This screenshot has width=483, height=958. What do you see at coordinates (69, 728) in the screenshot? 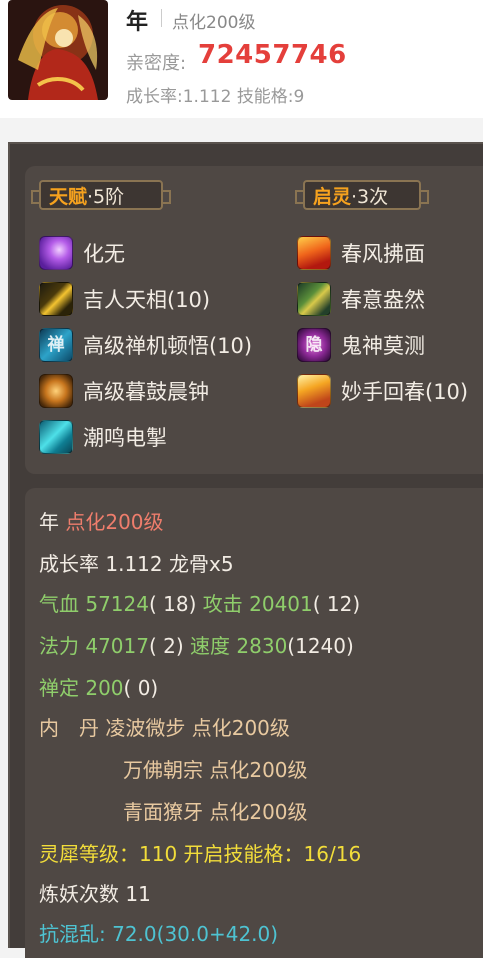
I see `inner-core-label: 内 丹` at bounding box center [69, 728].